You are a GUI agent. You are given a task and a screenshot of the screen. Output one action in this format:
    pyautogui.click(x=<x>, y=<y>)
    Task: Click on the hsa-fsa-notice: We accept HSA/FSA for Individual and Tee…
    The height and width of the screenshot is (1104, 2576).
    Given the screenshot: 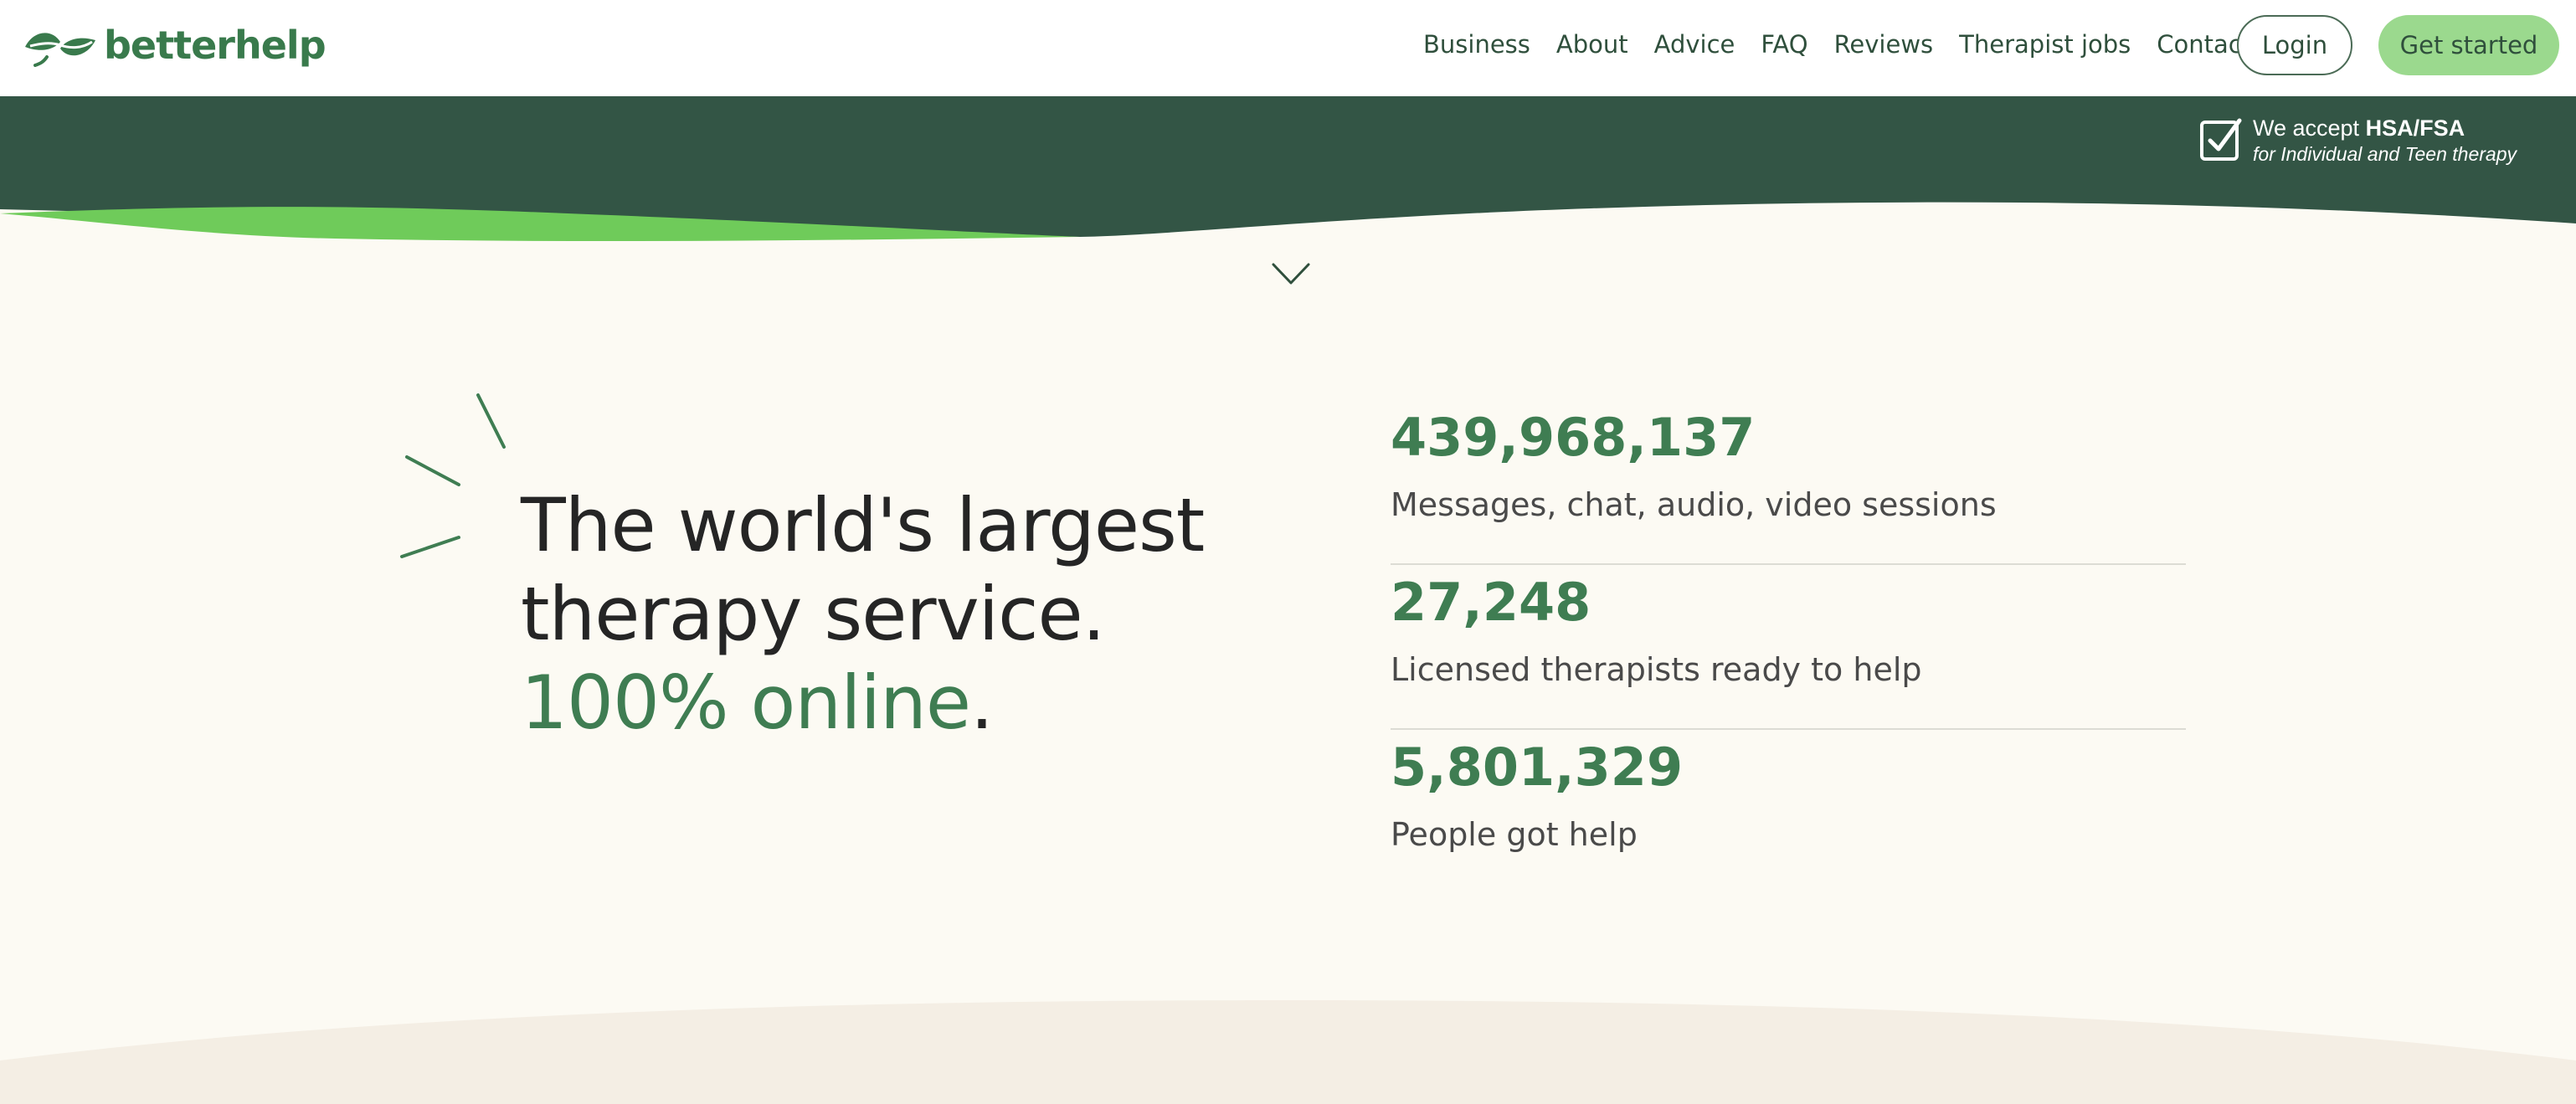 What is the action you would take?
    pyautogui.click(x=2358, y=141)
    